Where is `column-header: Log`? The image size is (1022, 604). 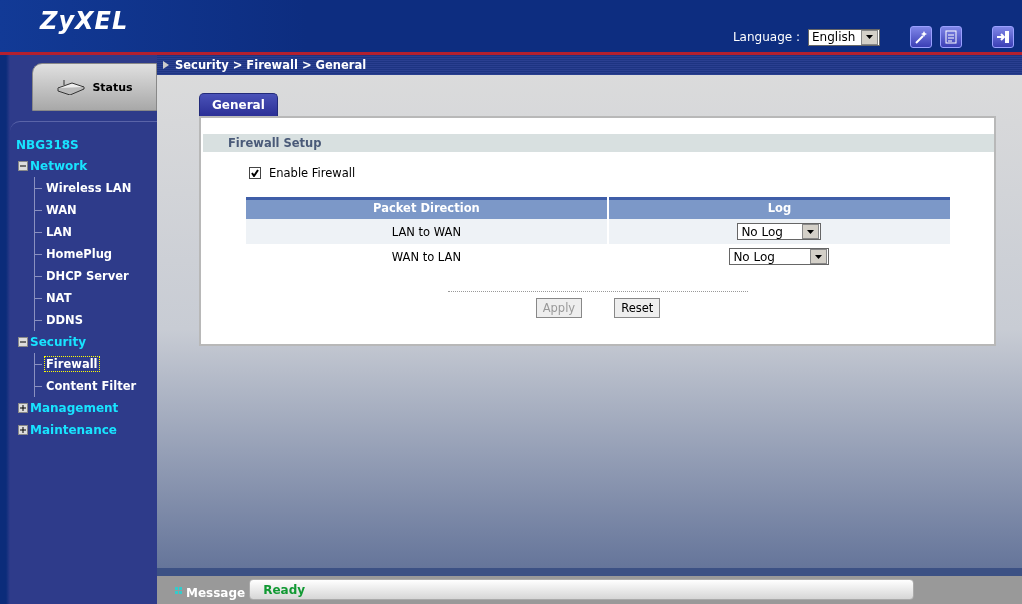
column-header: Log is located at coordinates (779, 208).